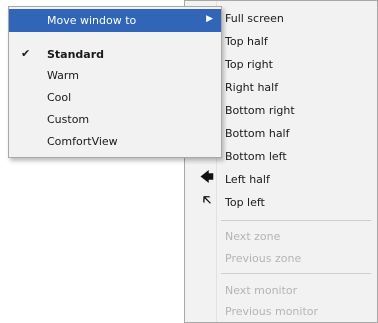 This screenshot has height=323, width=378. What do you see at coordinates (256, 156) in the screenshot?
I see `menu-item-label: Bottom left` at bounding box center [256, 156].